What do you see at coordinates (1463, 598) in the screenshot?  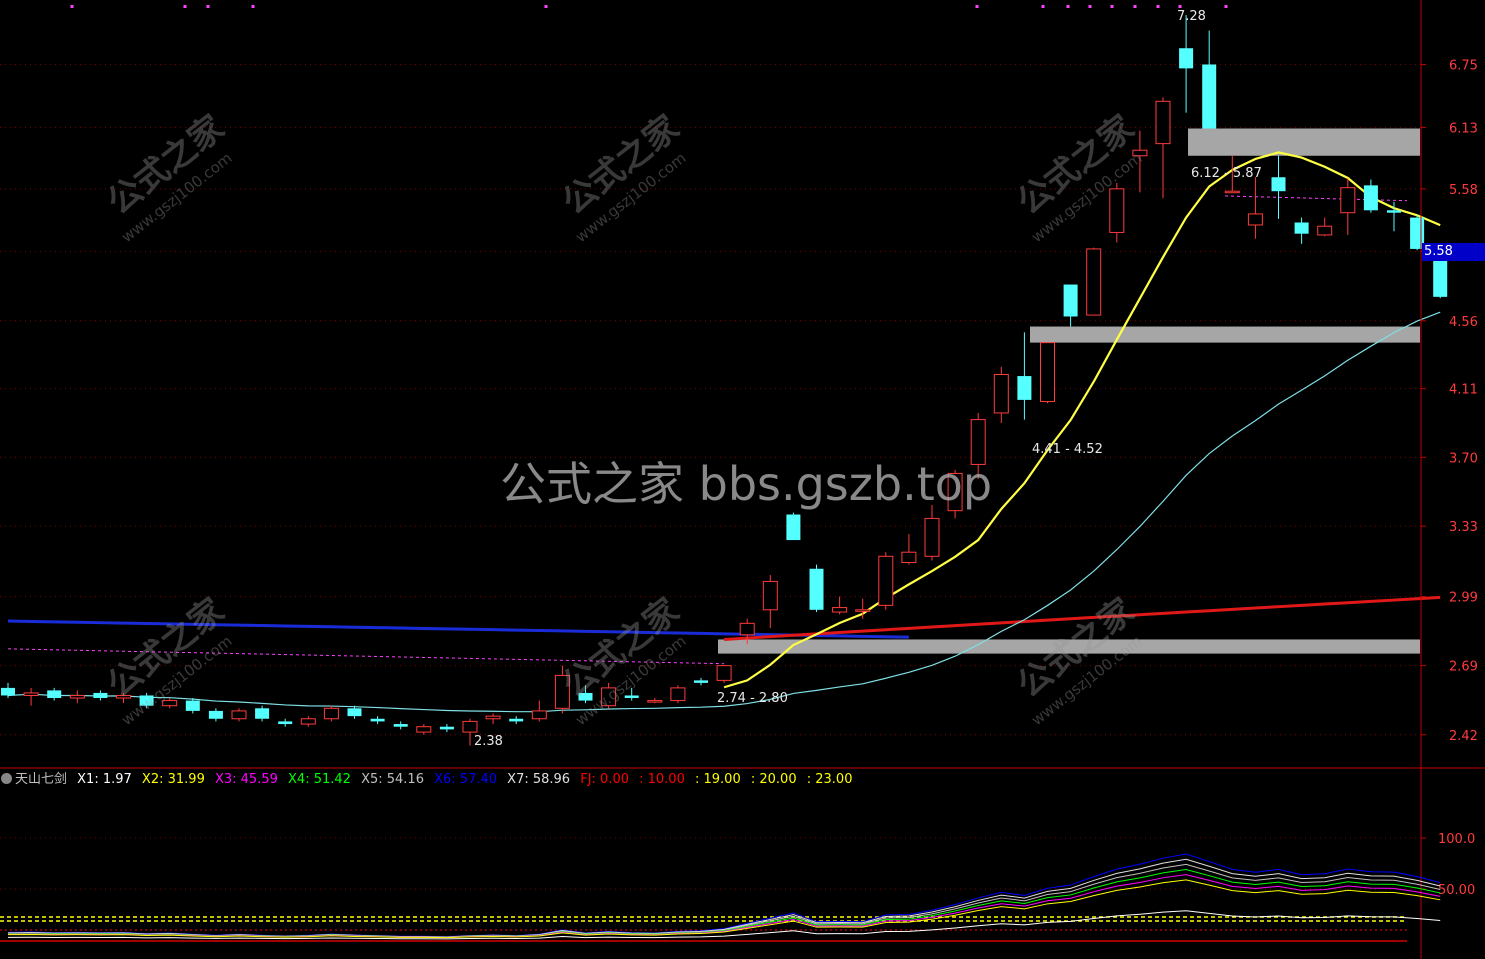 I see `axis-tick-label: 2.99` at bounding box center [1463, 598].